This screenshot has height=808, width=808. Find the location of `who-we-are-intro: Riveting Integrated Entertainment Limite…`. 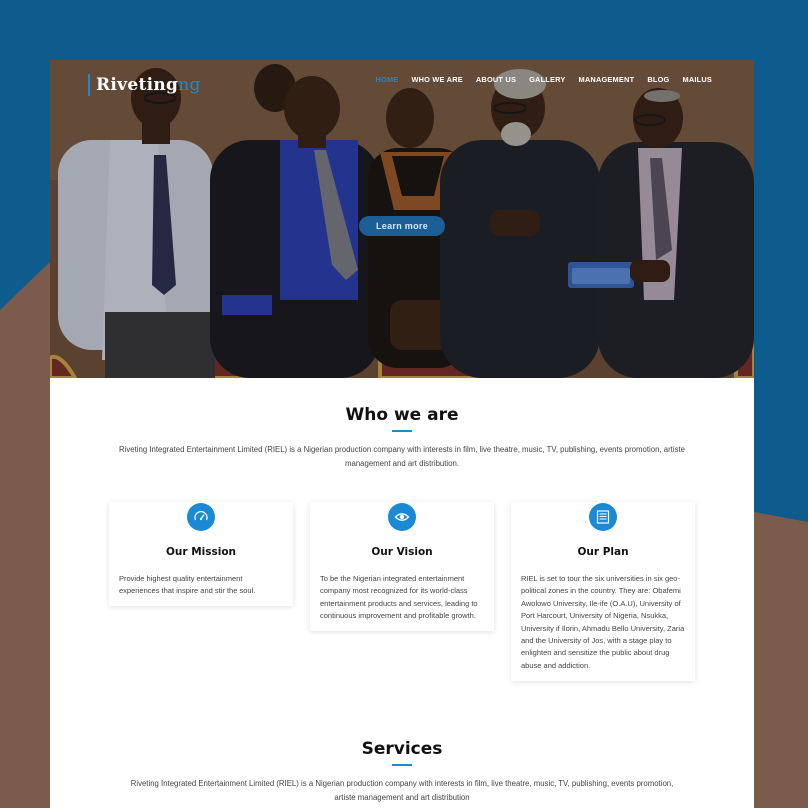

who-we-are-intro: Riveting Integrated Entertainment Limite… is located at coordinates (402, 457).